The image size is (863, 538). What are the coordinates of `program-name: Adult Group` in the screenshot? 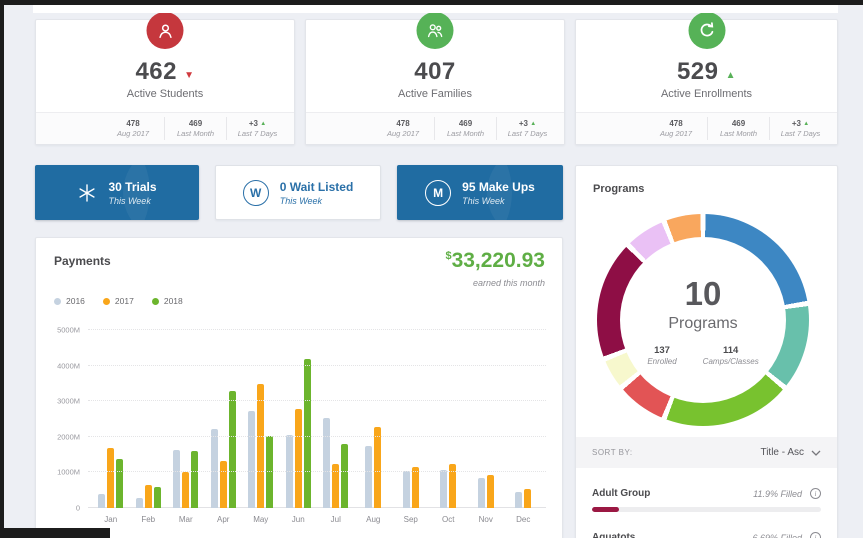 It's located at (621, 493).